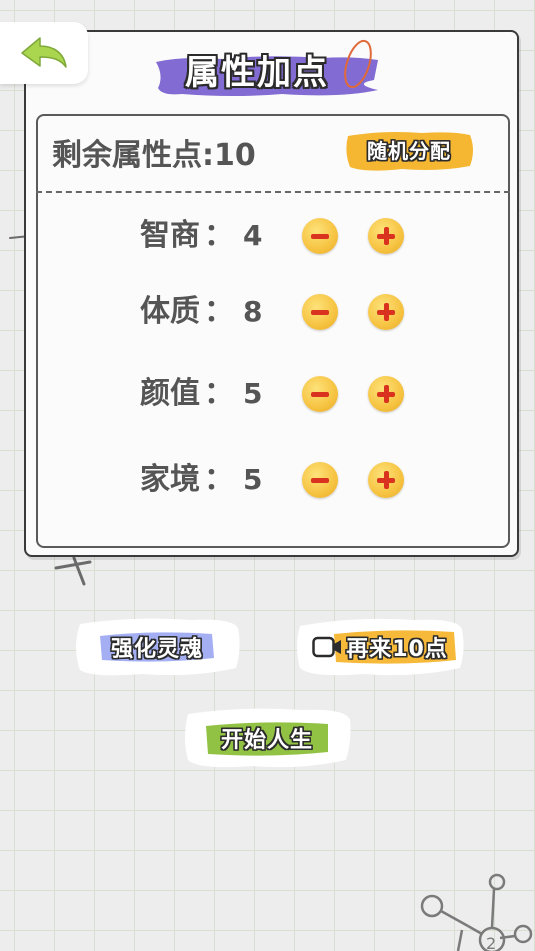 This screenshot has width=535, height=951. I want to click on enhance-soul-label: 强化灵魂, so click(156, 649).